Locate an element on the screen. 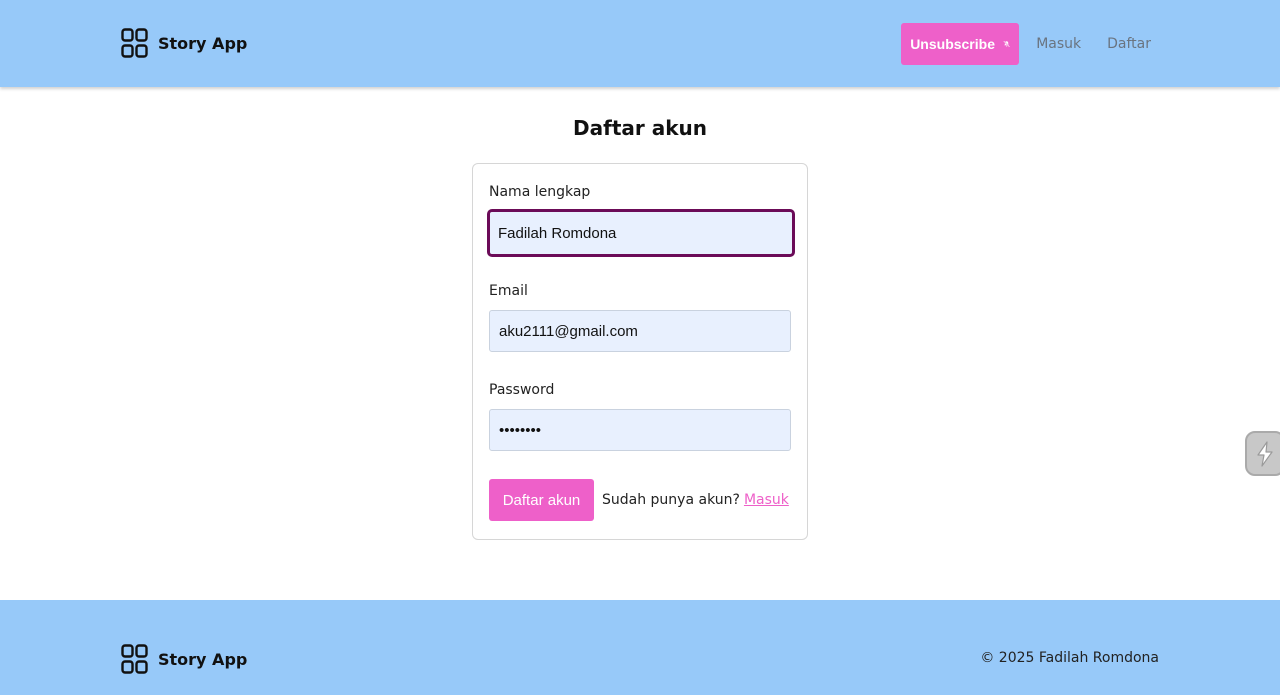  email-label: Email is located at coordinates (508, 291).